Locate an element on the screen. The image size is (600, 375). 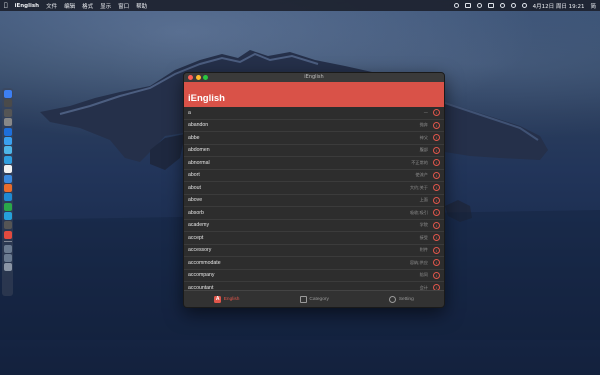
word-text: accessory is located at coordinates (200, 250).